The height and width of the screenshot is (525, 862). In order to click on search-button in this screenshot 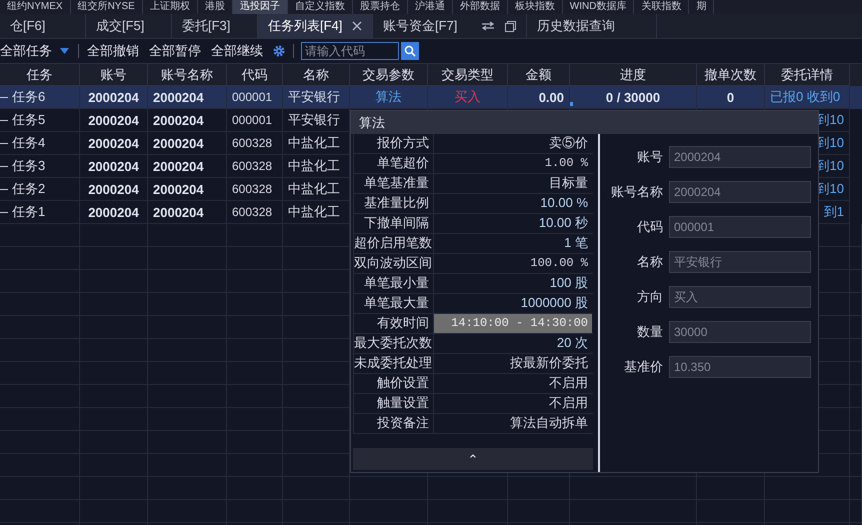, I will do `click(410, 51)`.